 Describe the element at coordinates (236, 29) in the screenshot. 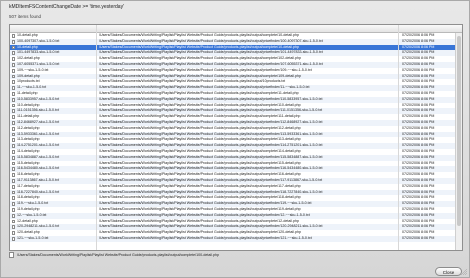

I see `table-header` at that location.